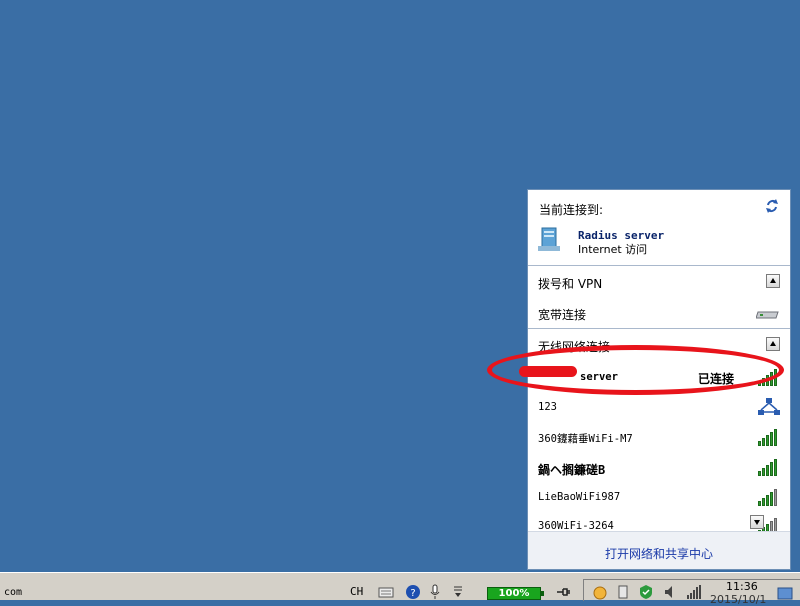  Describe the element at coordinates (600, 592) in the screenshot. I see `app-tray-icon` at that location.